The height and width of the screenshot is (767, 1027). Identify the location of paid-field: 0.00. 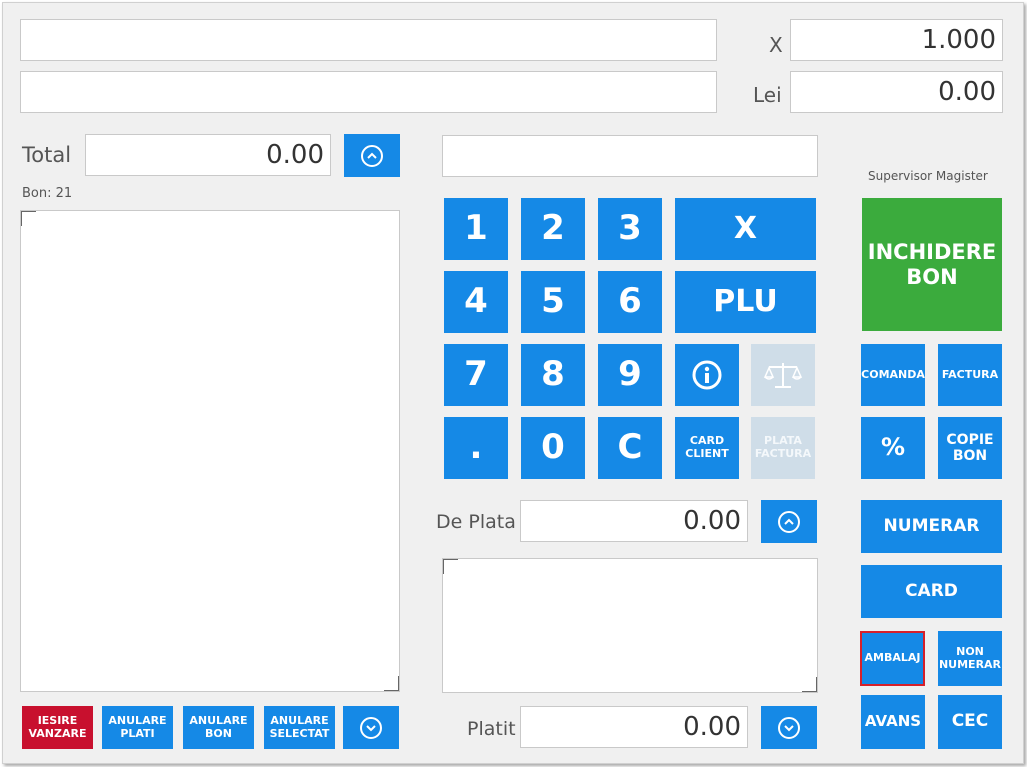
(634, 727).